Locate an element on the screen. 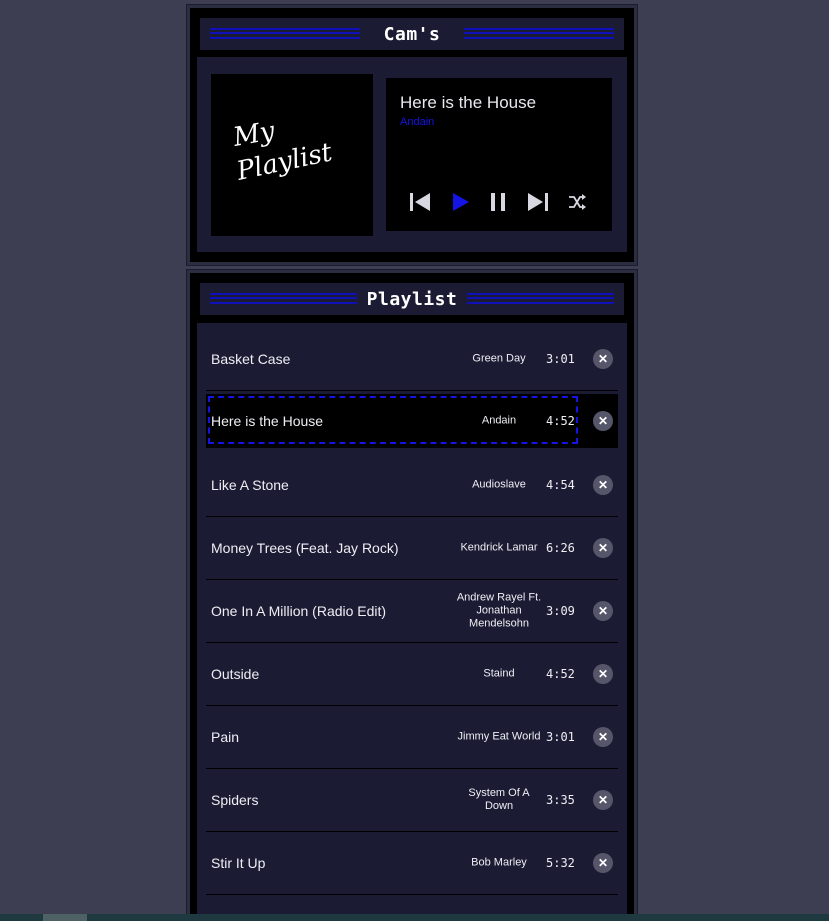 The height and width of the screenshot is (921, 829). track-duration: 3:09 is located at coordinates (560, 611).